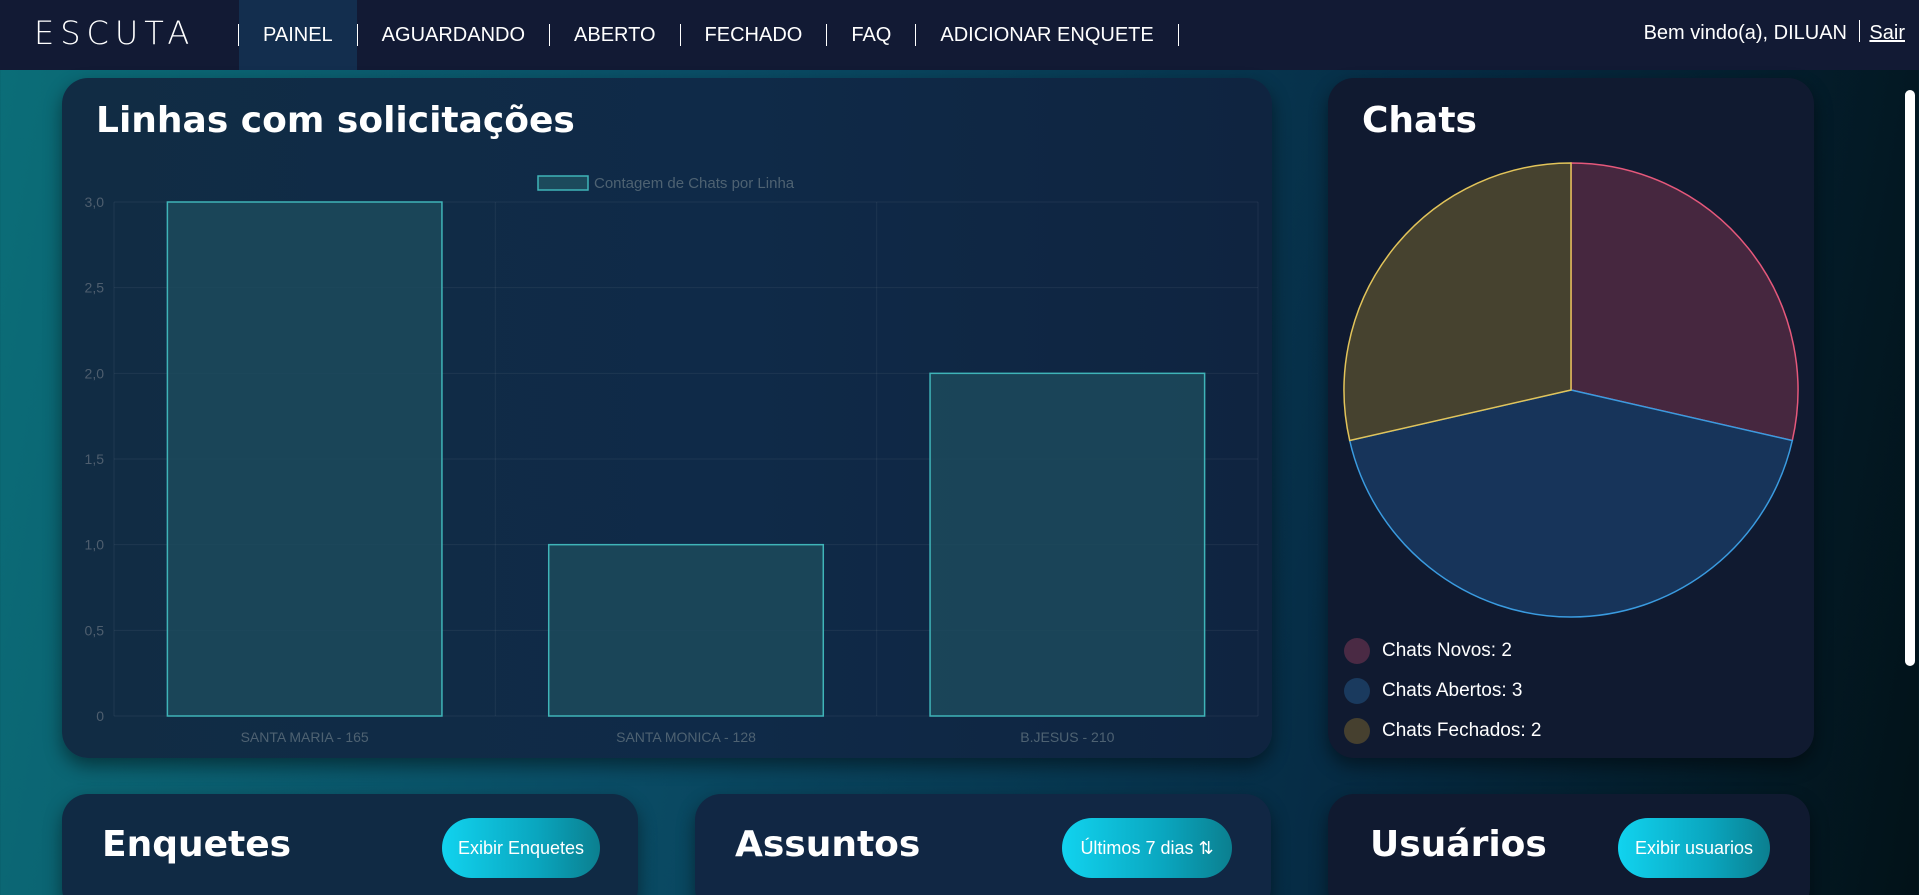  What do you see at coordinates (1067, 737) in the screenshot?
I see `x-tick-label: B.JESUS - 210` at bounding box center [1067, 737].